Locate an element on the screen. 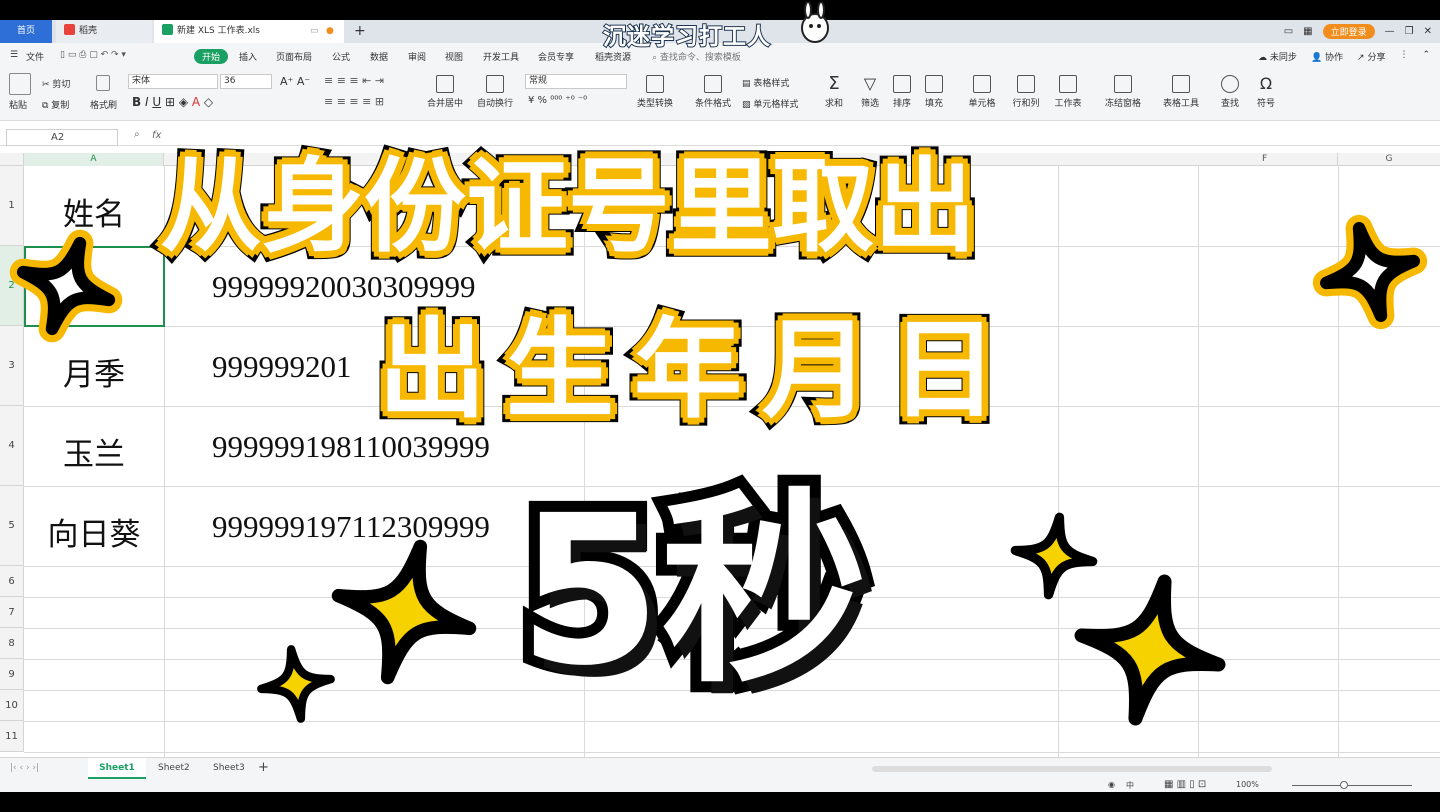  cell-b5: 999999197112309999 is located at coordinates (351, 527).